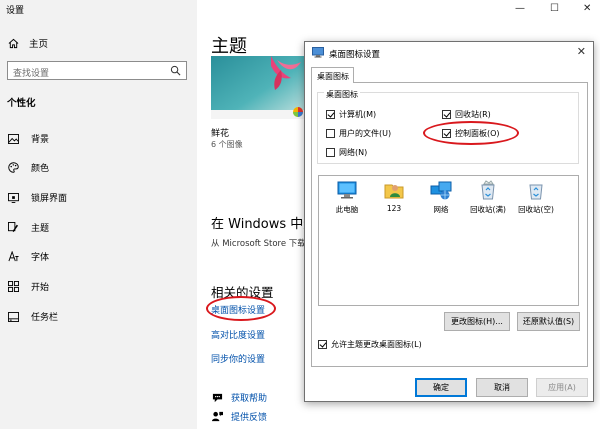 This screenshot has height=429, width=600. What do you see at coordinates (473, 114) in the screenshot?
I see `checkbox-label: 回收站(R)` at bounding box center [473, 114].